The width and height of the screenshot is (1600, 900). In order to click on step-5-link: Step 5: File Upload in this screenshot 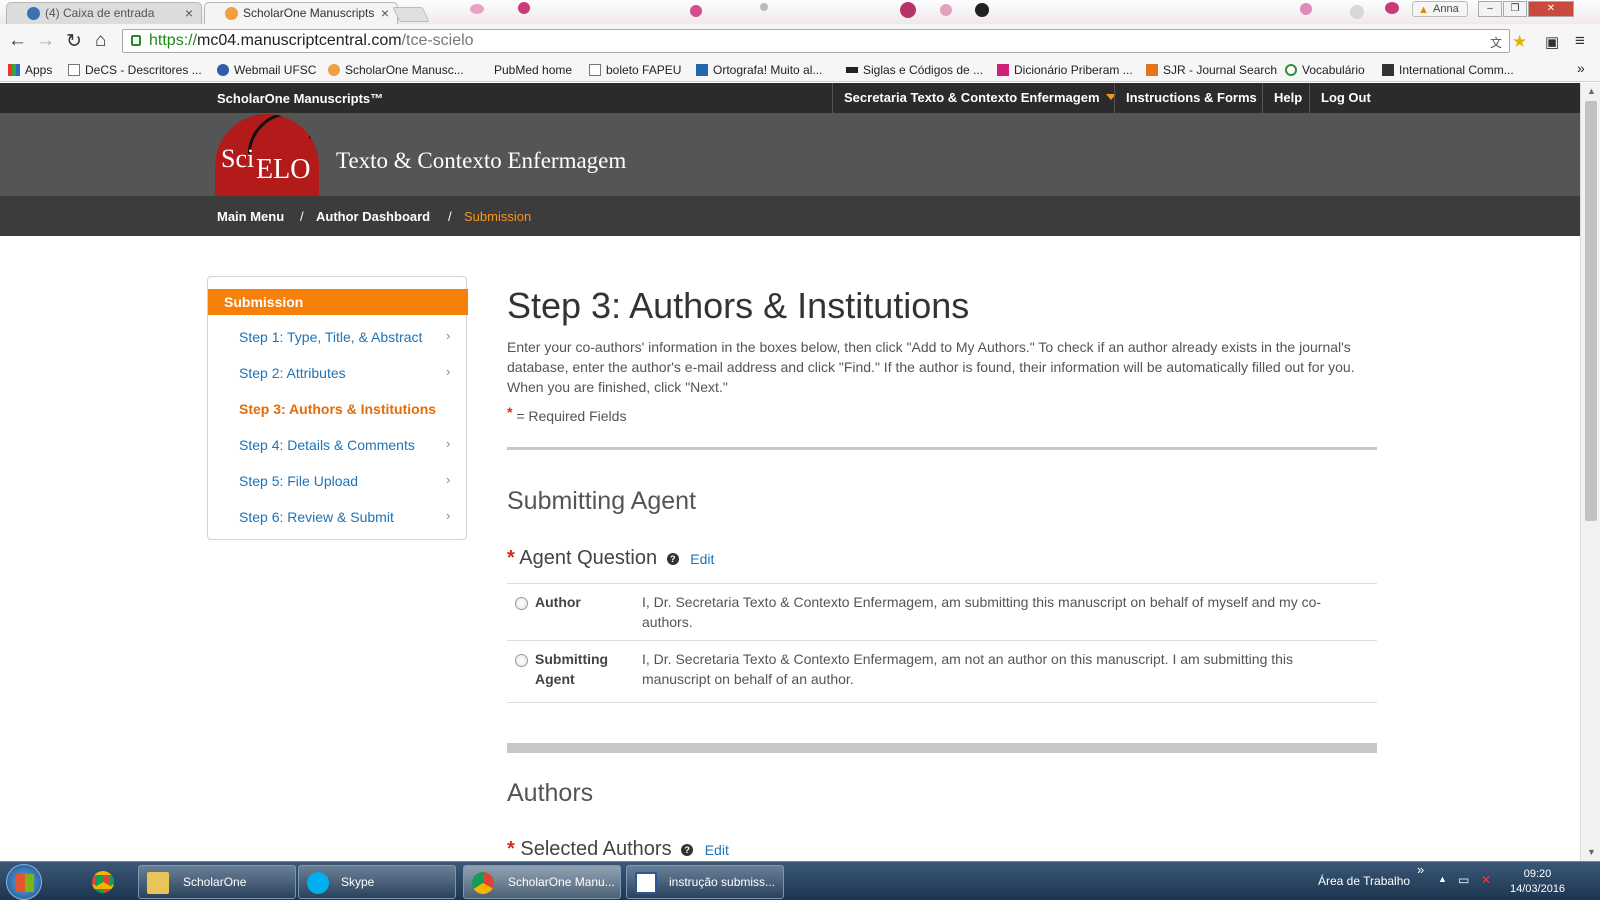, I will do `click(298, 481)`.